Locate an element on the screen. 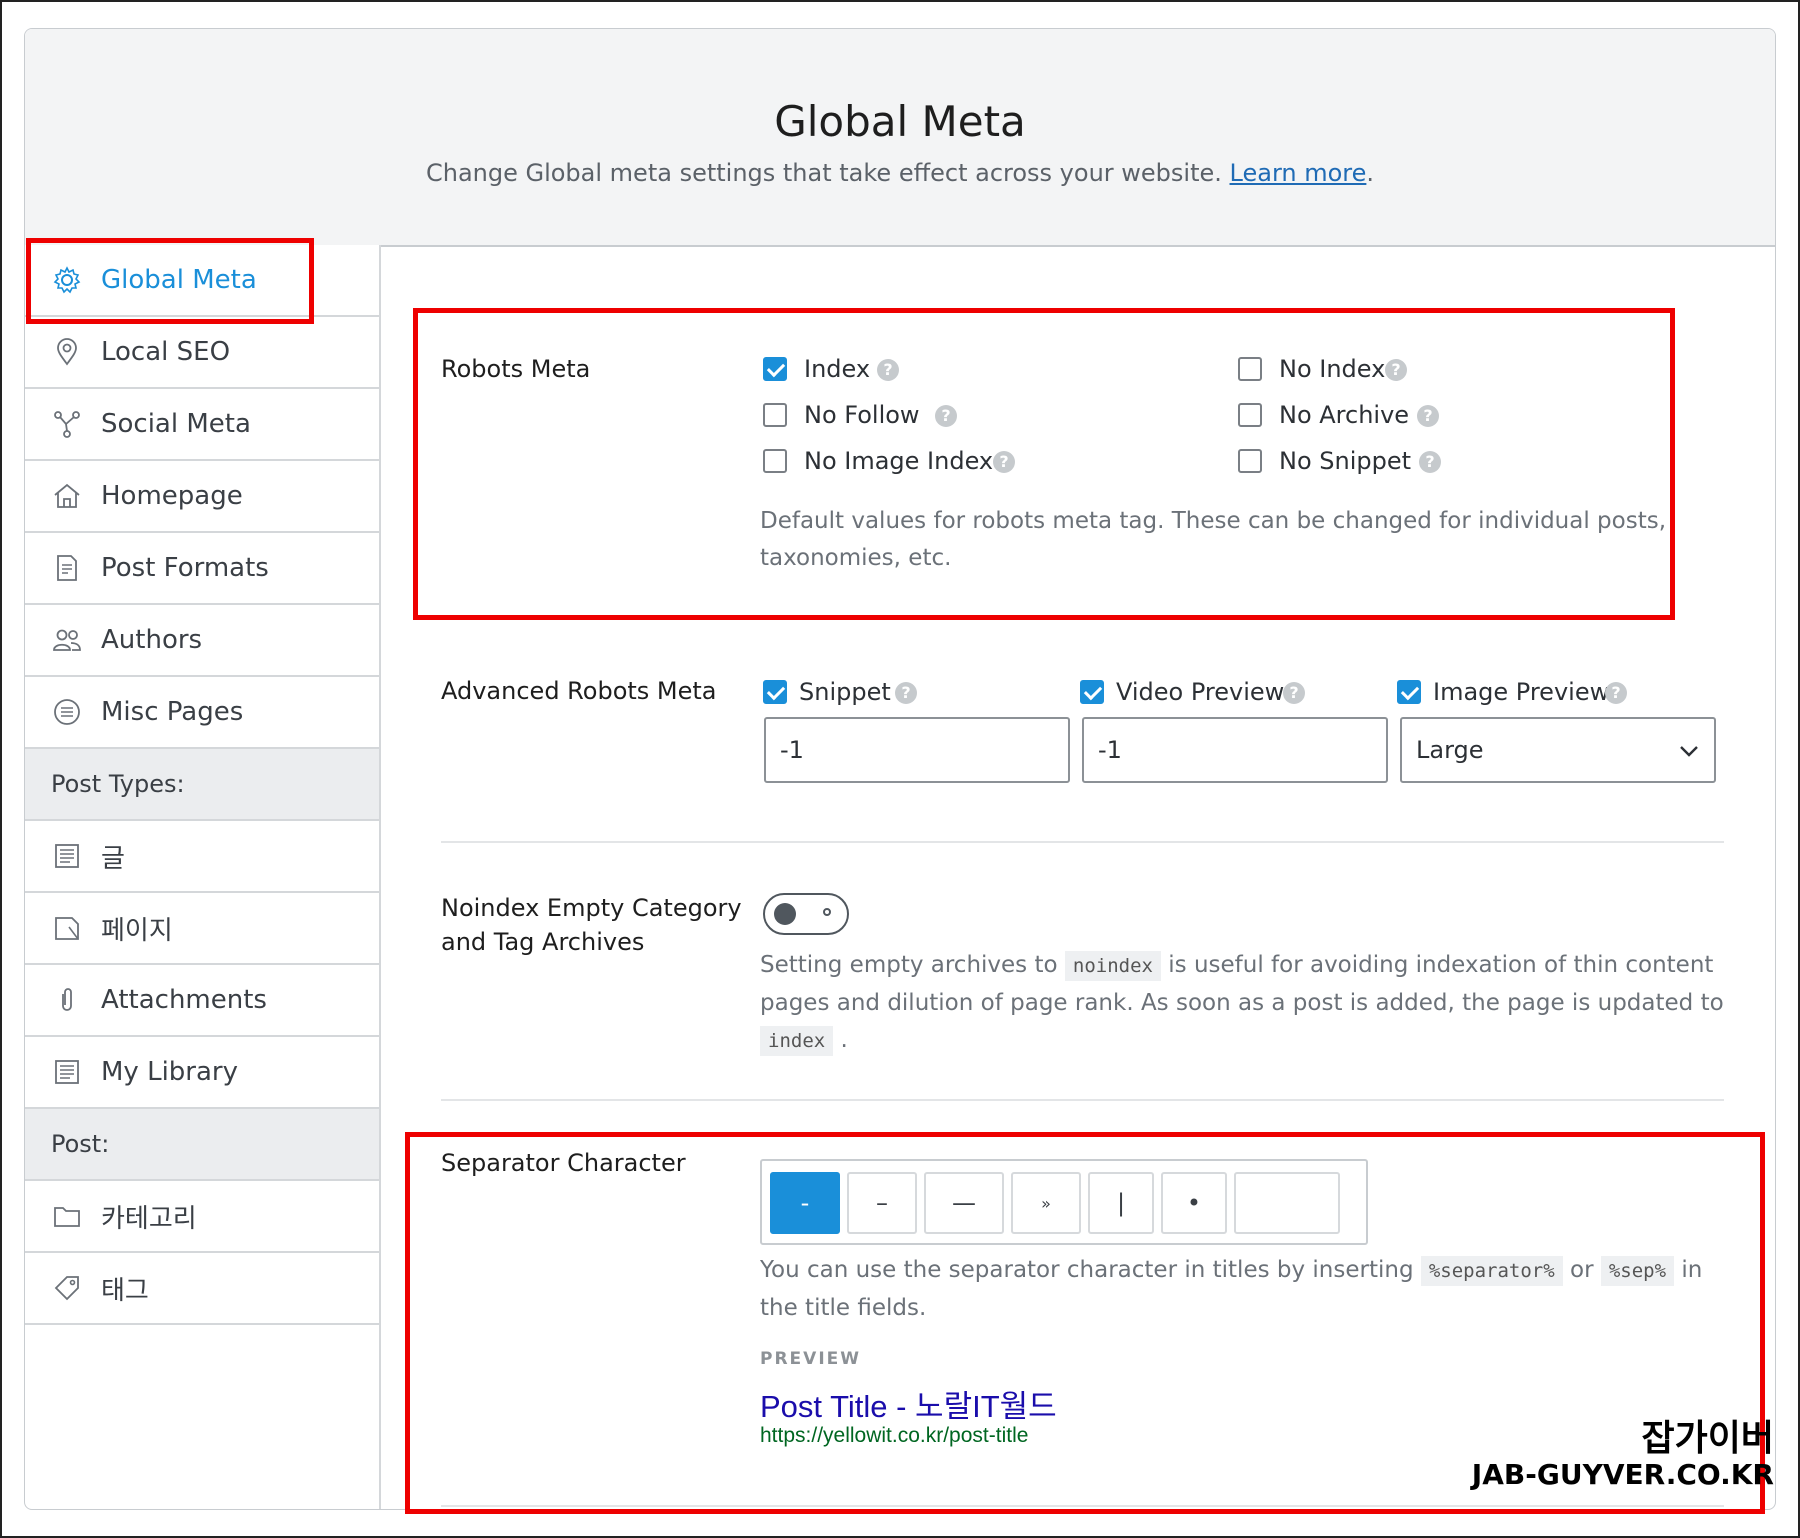 Image resolution: width=1800 pixels, height=1538 pixels. sidebar-item-label: Local SEO is located at coordinates (166, 352).